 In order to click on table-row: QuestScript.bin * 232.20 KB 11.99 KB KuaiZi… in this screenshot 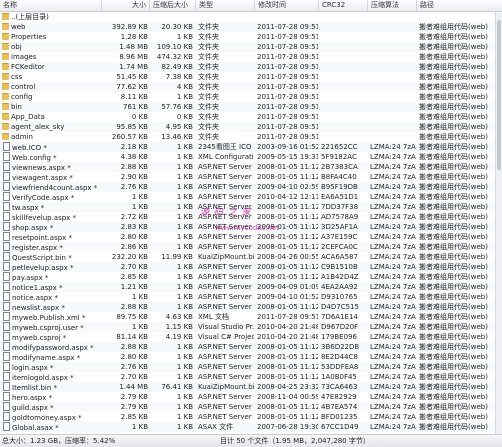, I will do `click(247, 257)`.